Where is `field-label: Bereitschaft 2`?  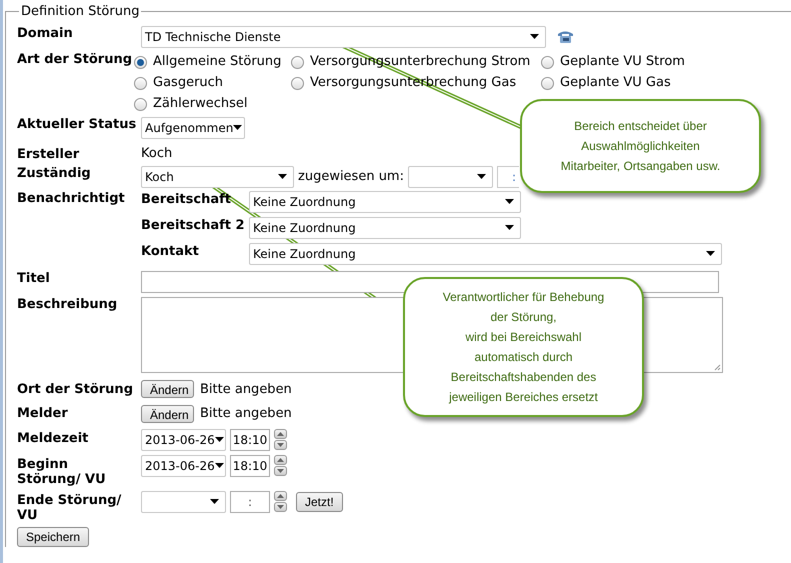
field-label: Bereitschaft 2 is located at coordinates (193, 225).